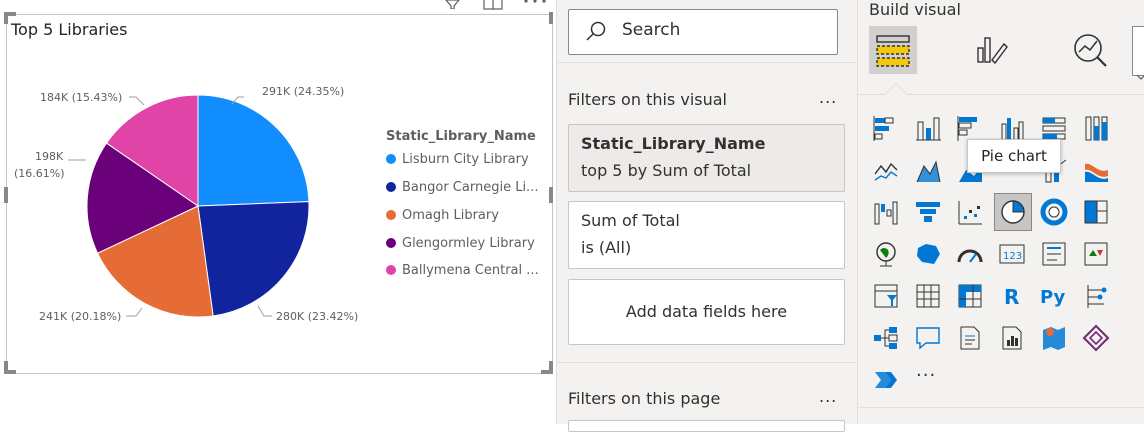 Image resolution: width=1144 pixels, height=432 pixels. I want to click on key-influencers-icon, so click(1096, 296).